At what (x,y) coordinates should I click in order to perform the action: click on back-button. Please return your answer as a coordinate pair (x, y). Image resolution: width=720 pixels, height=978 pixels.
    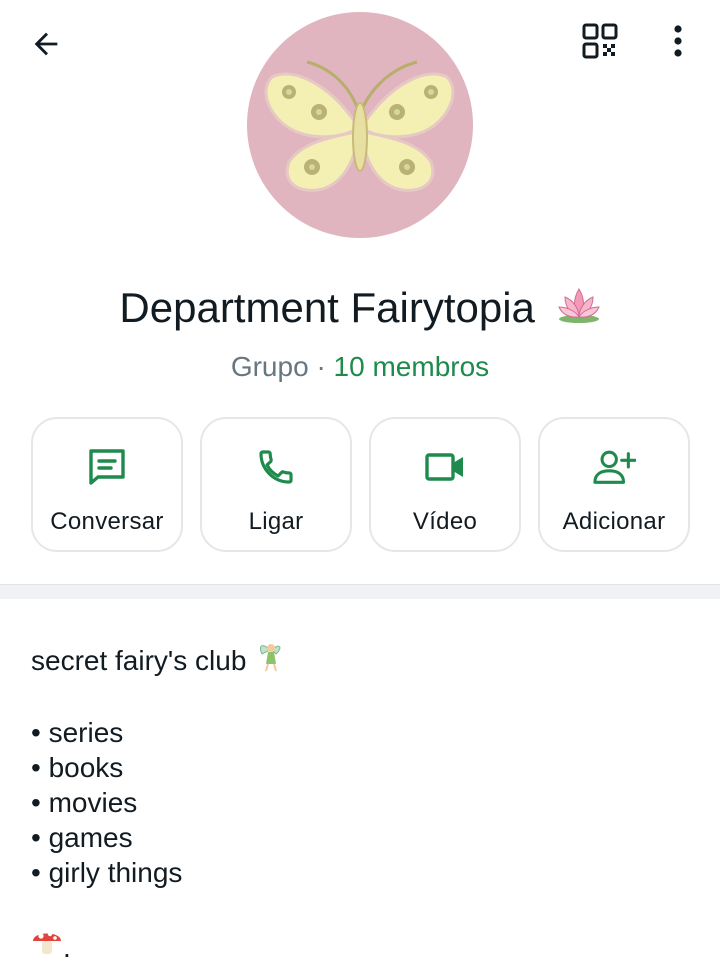
    Looking at the image, I should click on (46, 46).